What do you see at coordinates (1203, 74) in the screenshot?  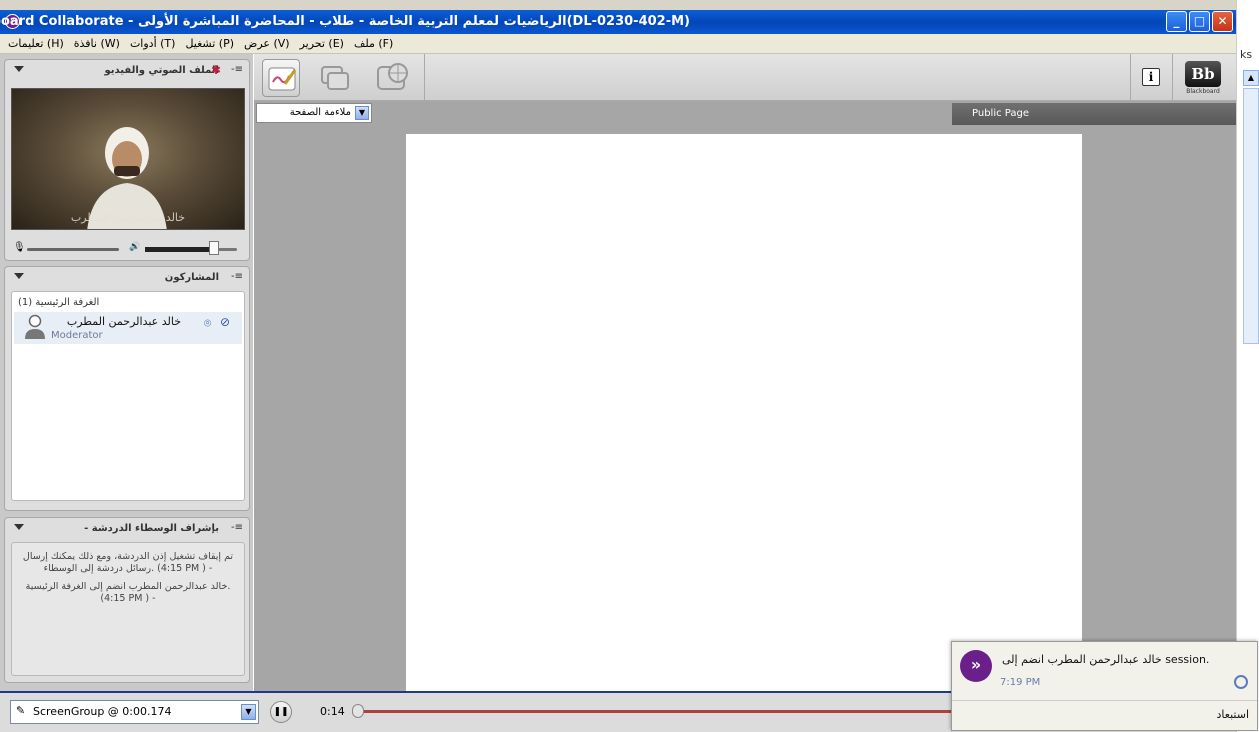 I see `blackboard-logo: Bb` at bounding box center [1203, 74].